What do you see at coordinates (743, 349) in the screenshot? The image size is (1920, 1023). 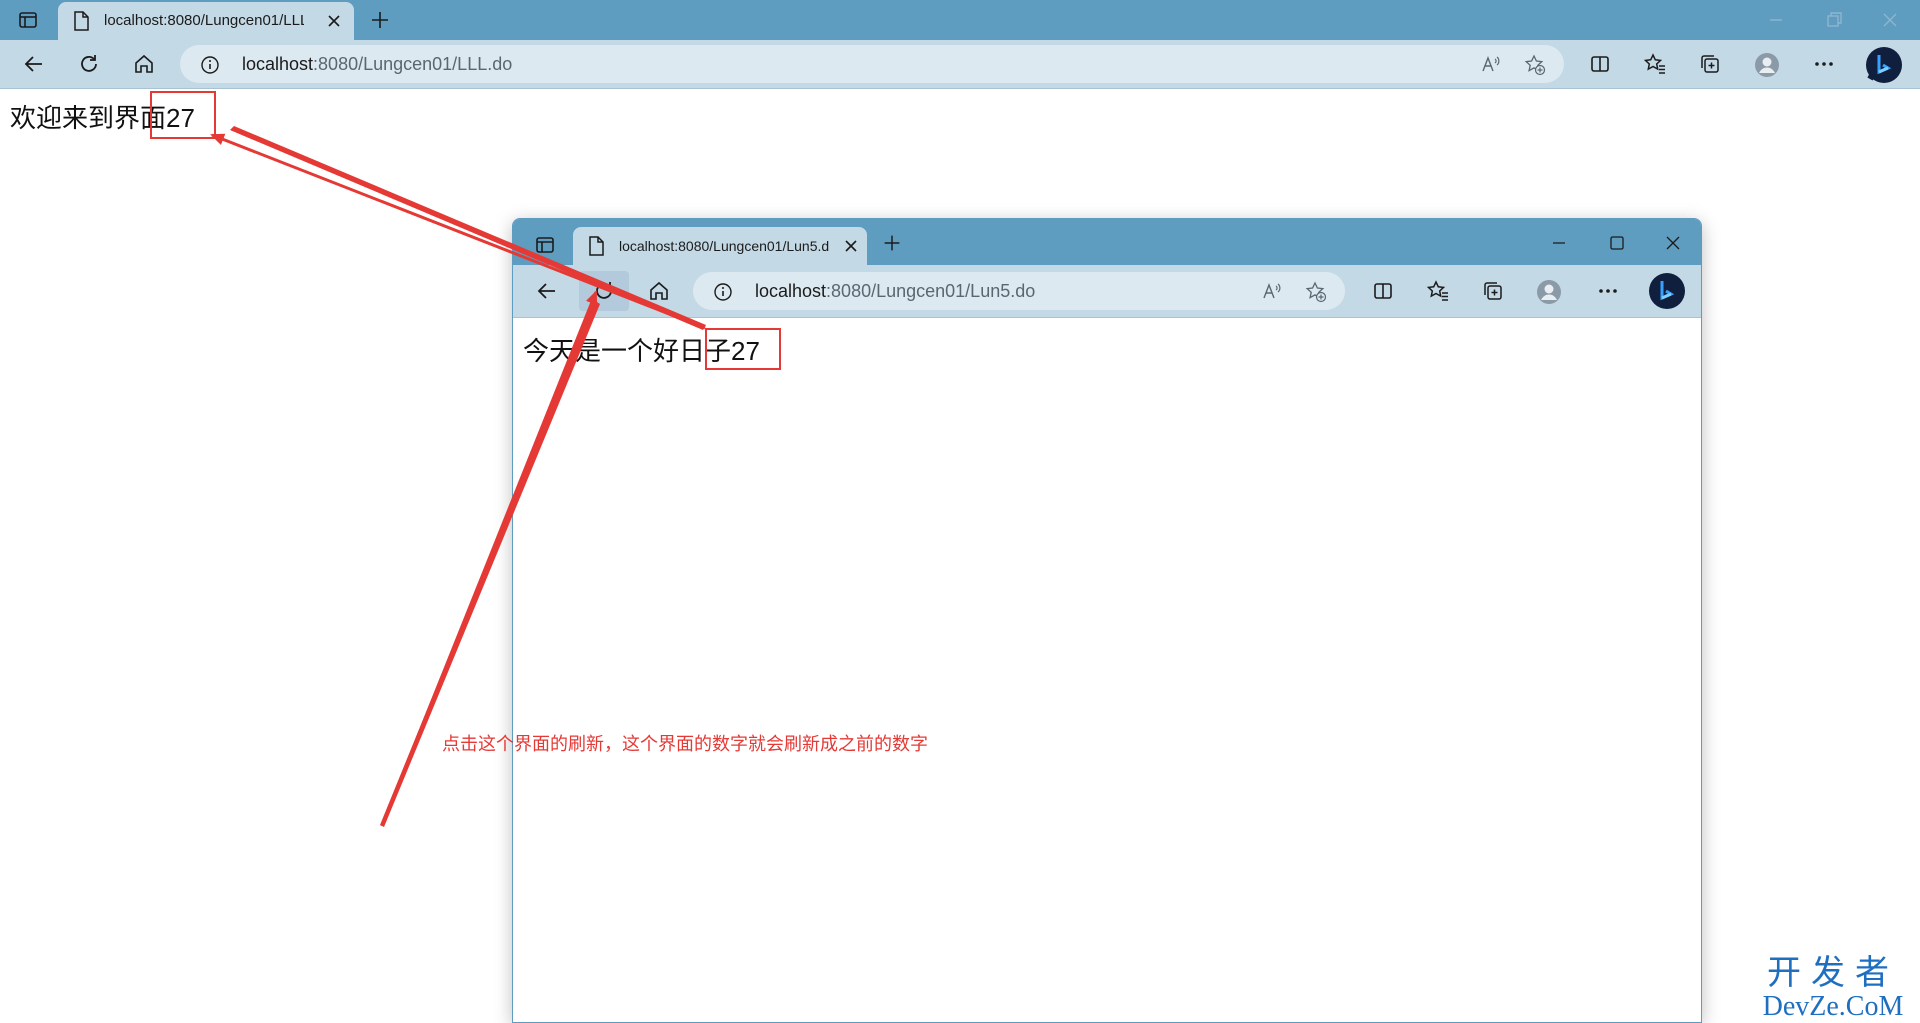 I see `highlight-box-inner-number` at bounding box center [743, 349].